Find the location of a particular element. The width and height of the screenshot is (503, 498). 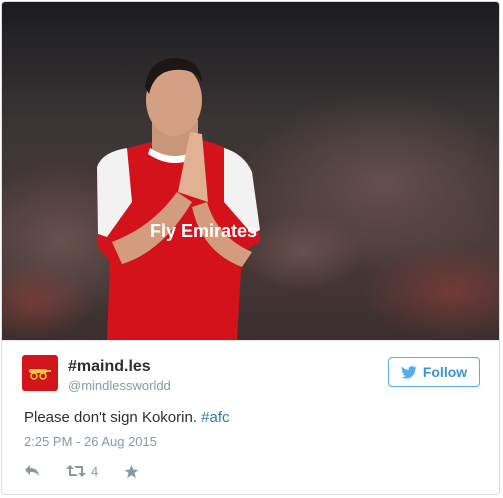

follow-label: Follow is located at coordinates (445, 372).